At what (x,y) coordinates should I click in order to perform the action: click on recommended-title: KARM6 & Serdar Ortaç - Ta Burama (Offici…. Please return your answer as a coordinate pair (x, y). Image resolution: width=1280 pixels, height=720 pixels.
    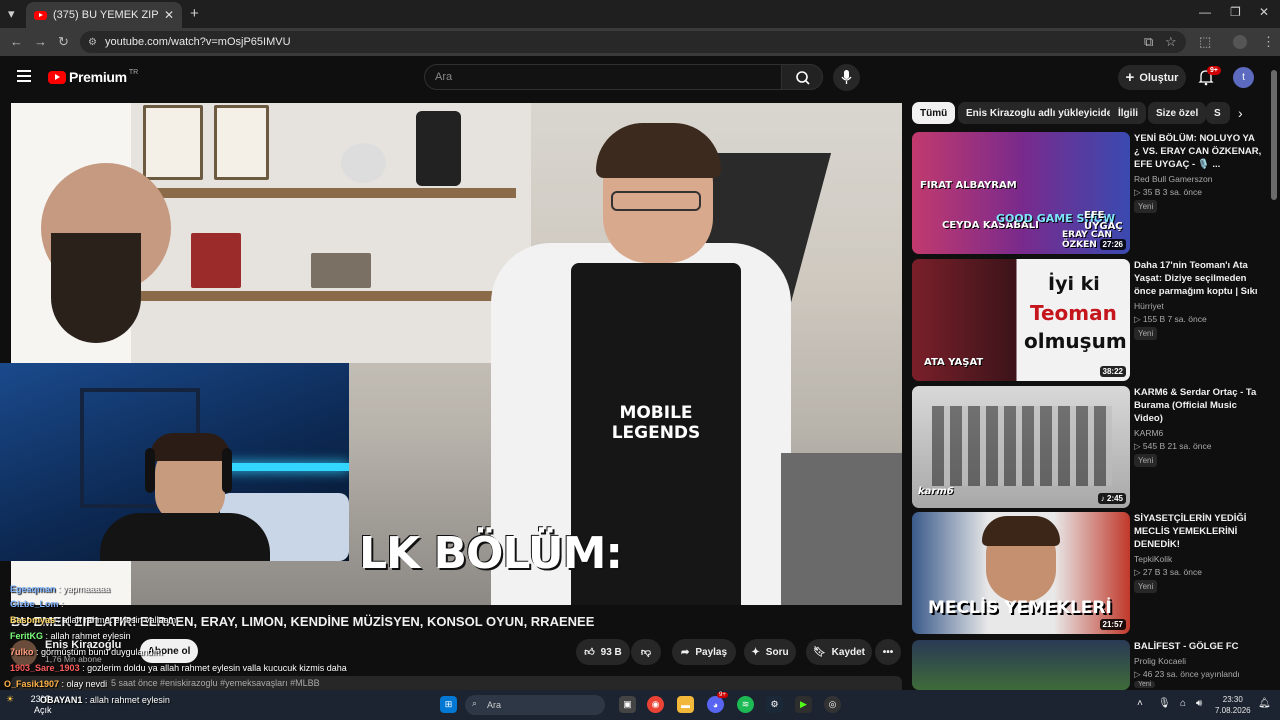
    Looking at the image, I should click on (1198, 405).